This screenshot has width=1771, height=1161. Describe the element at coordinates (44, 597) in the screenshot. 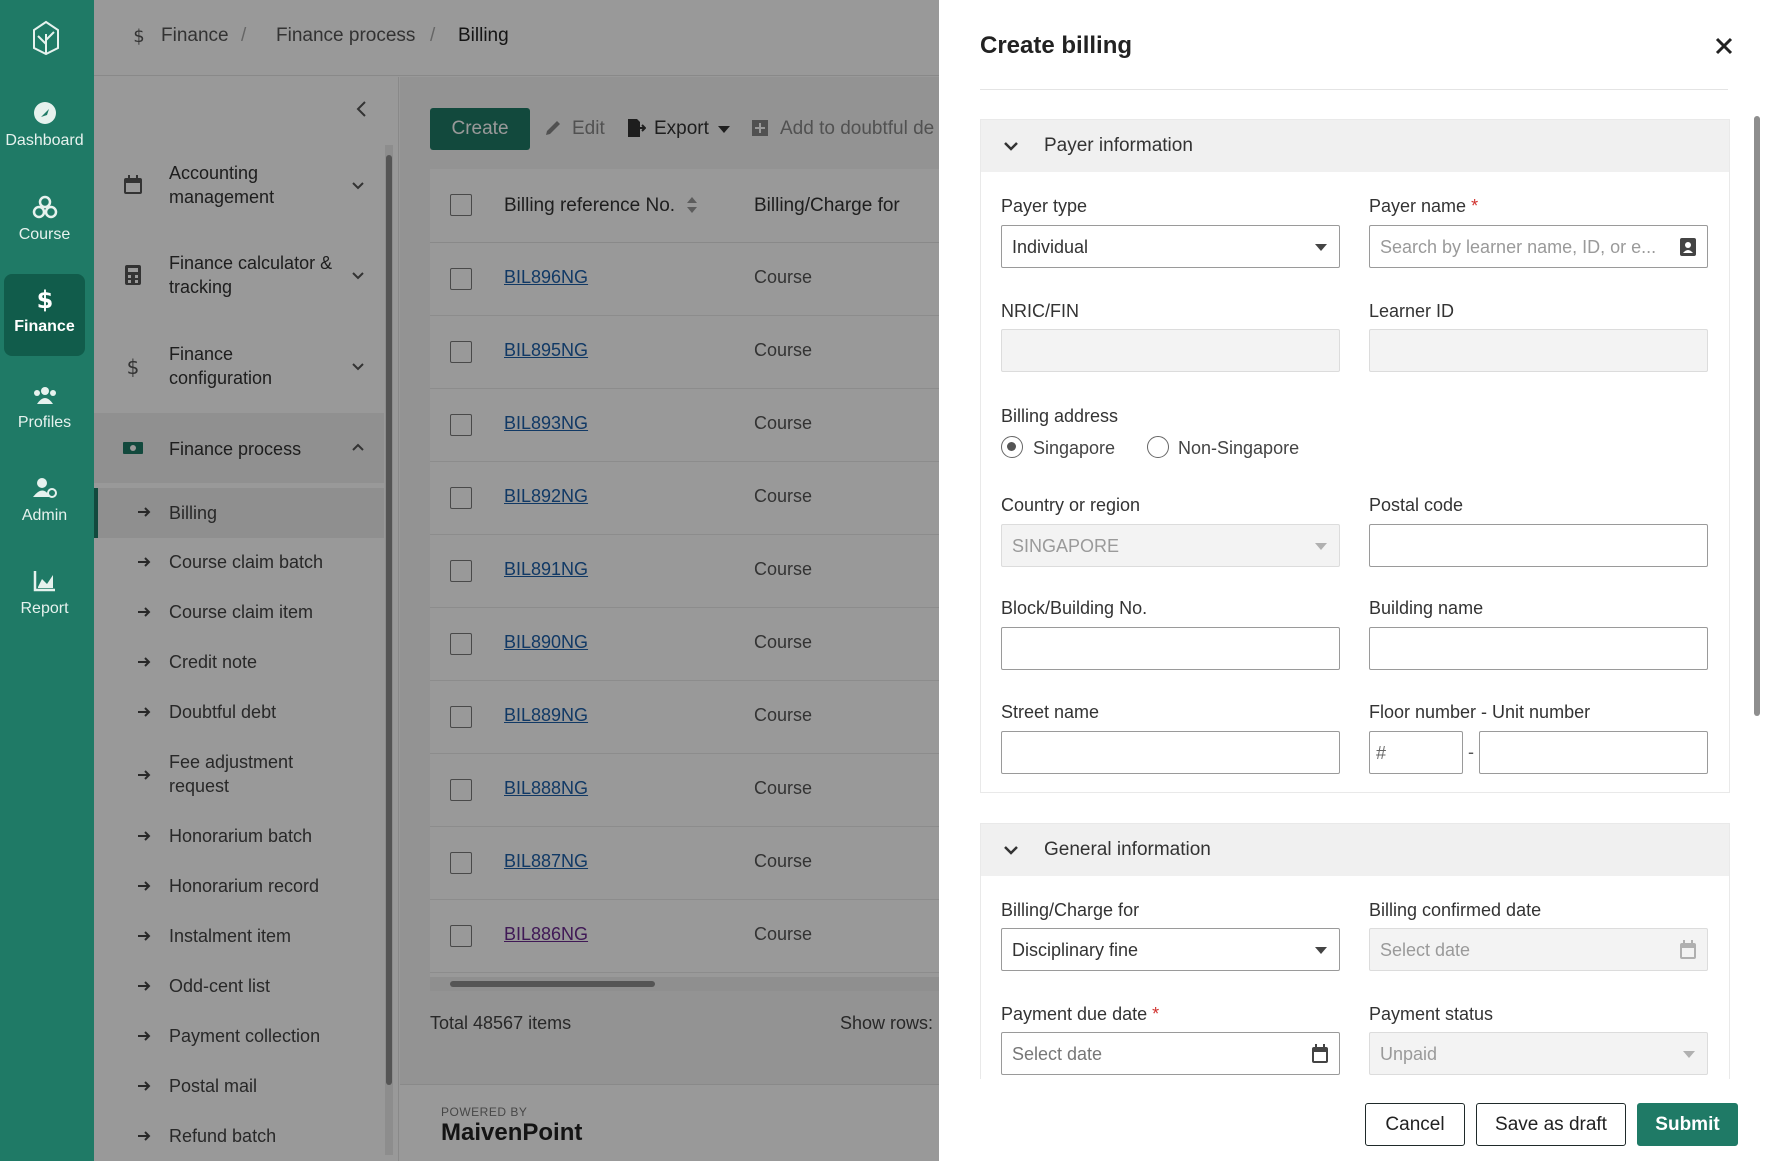

I see `rail-item-report: Report` at that location.